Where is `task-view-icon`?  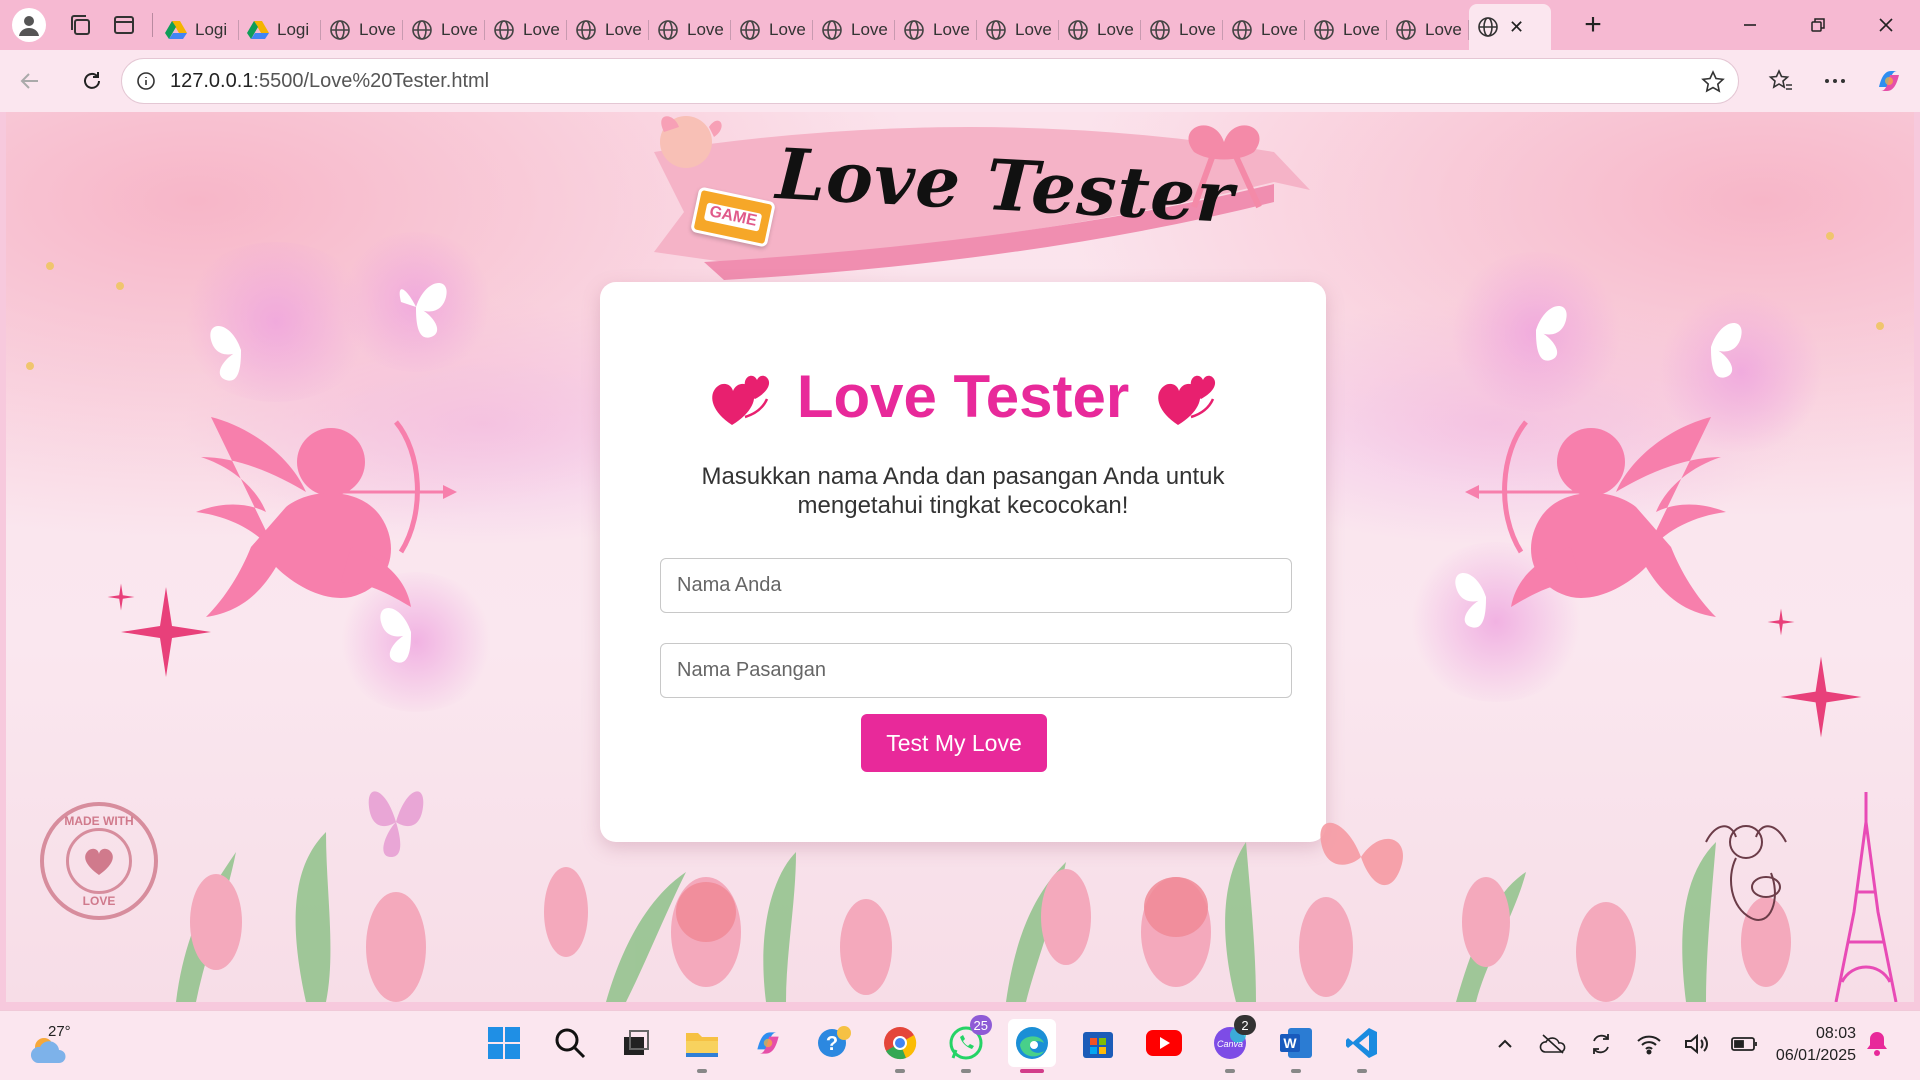 task-view-icon is located at coordinates (636, 1043).